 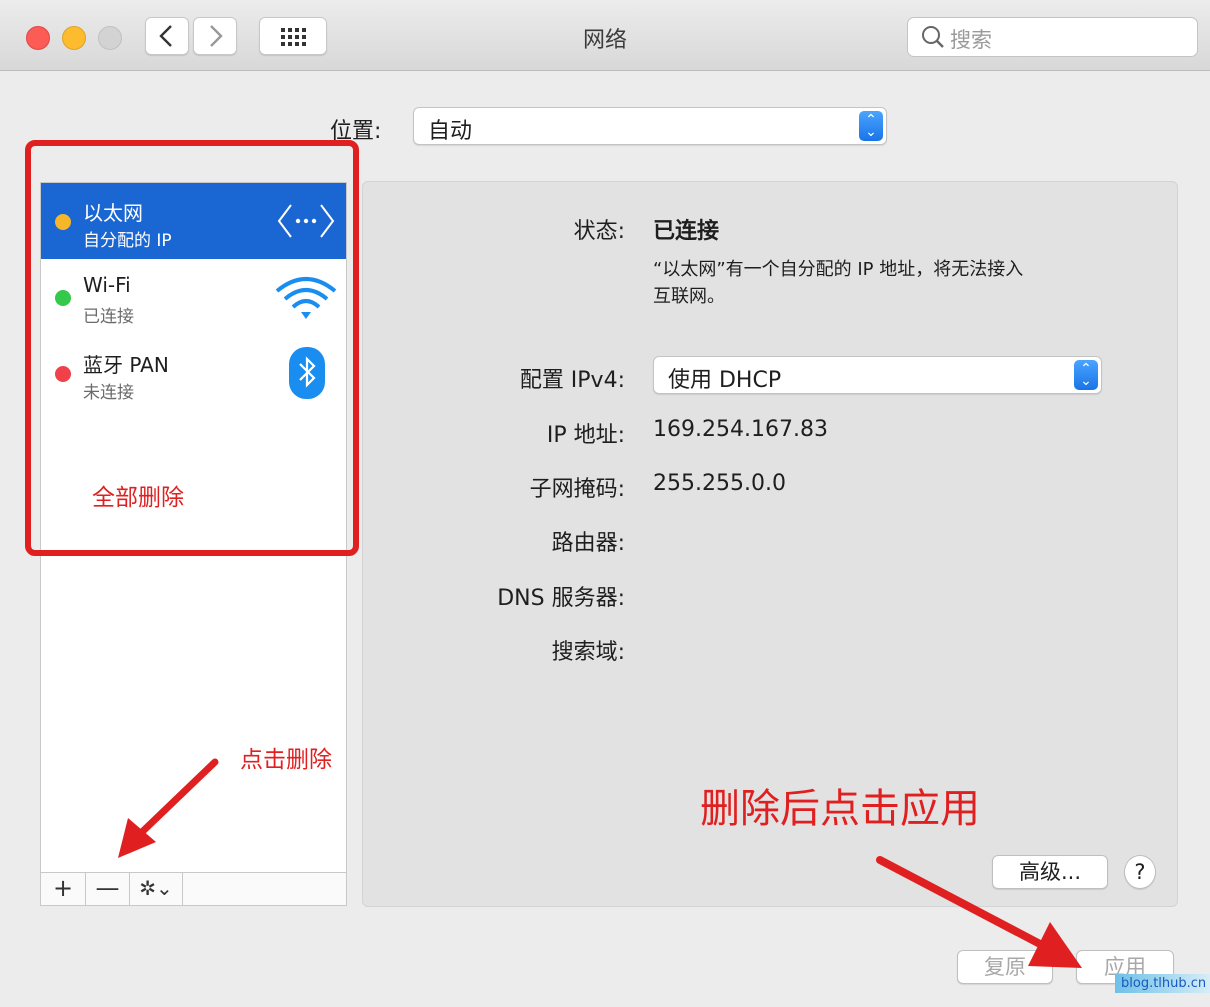 I want to click on watermark: blog.tlhub.cn, so click(x=1162, y=983).